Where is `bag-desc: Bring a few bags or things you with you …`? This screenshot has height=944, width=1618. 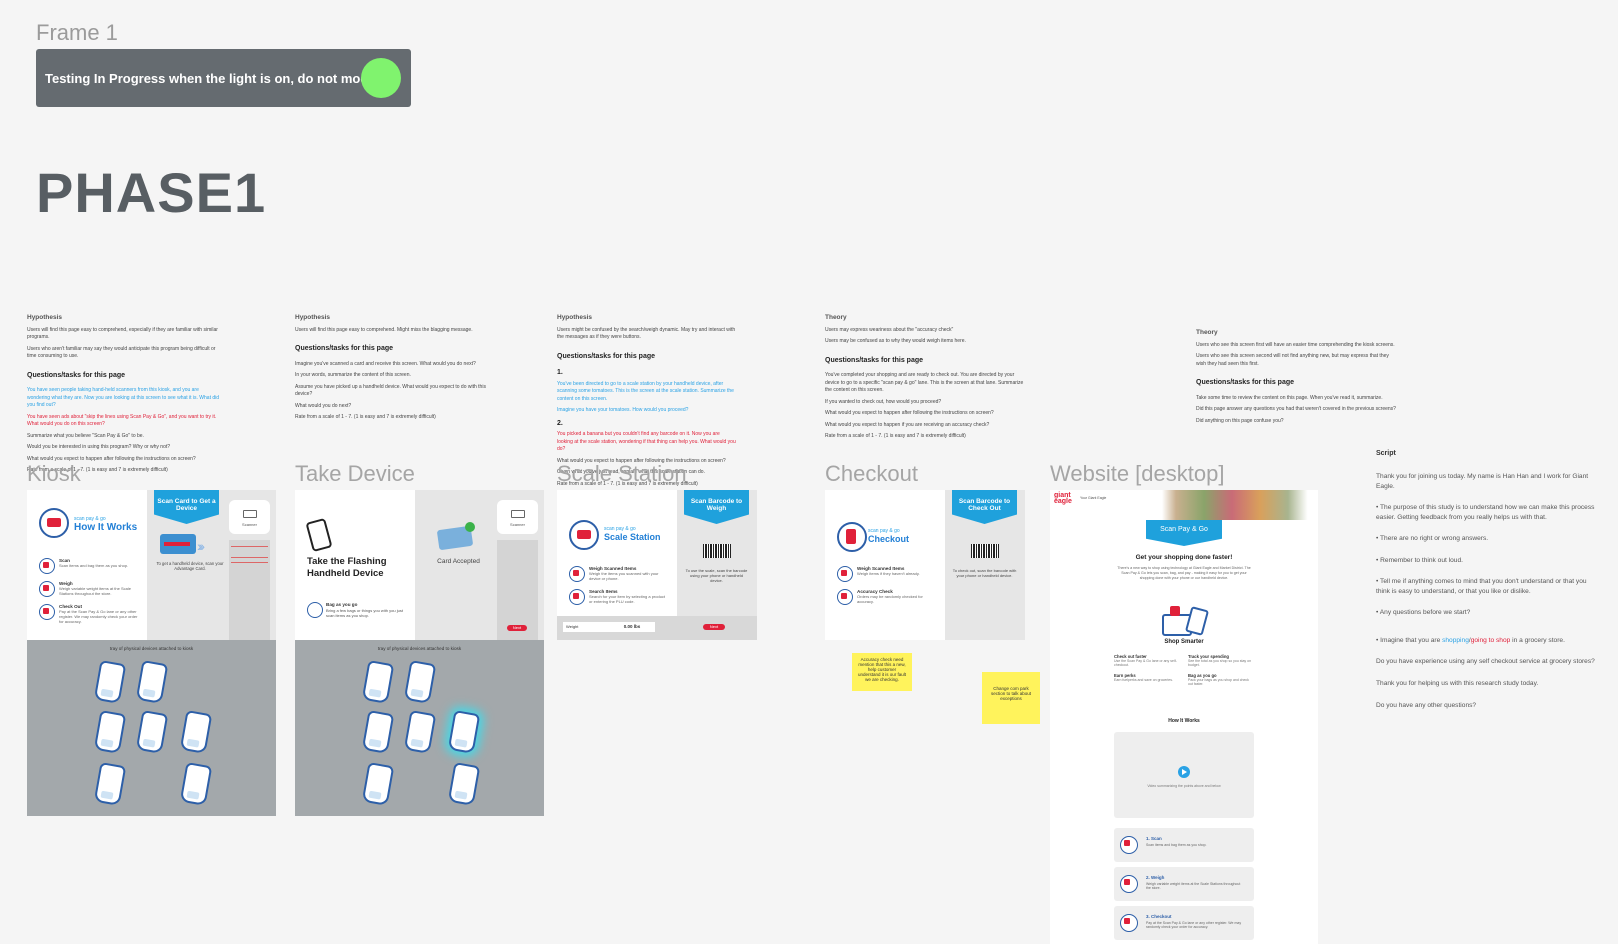 bag-desc: Bring a few bags or things you with you … is located at coordinates (364, 613).